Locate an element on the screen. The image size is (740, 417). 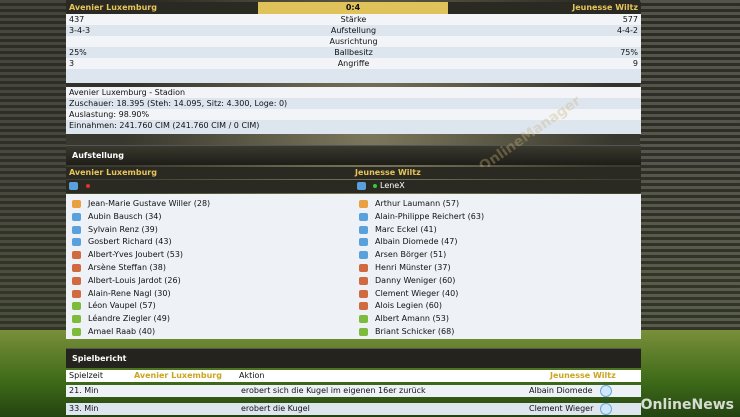
report-section-header: Spielbericht is located at coordinates (353, 358).